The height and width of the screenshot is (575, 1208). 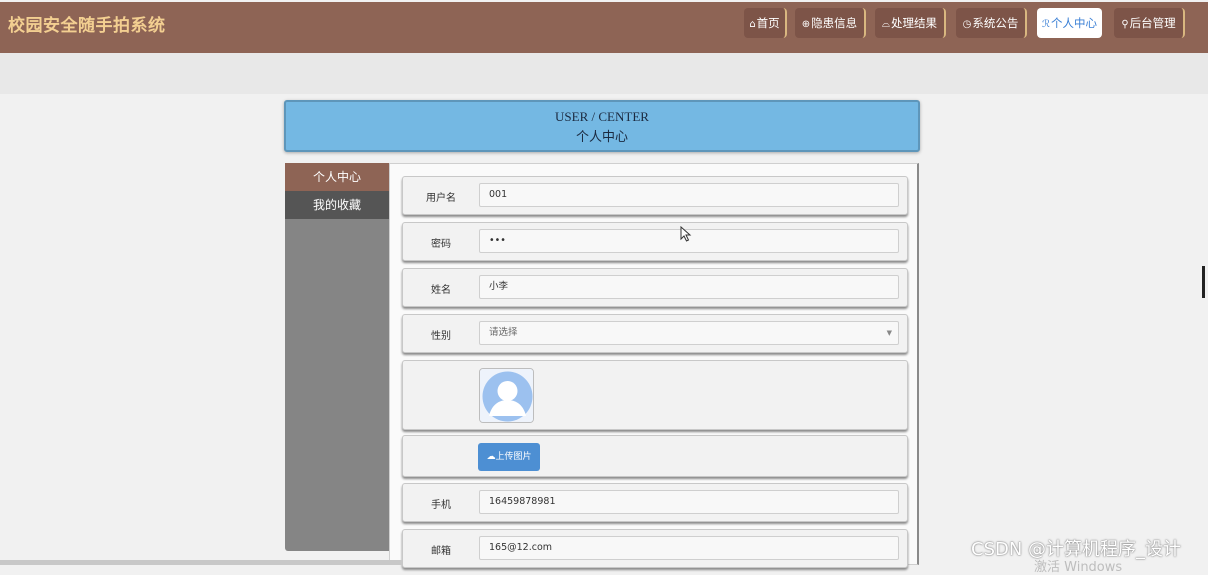 I want to click on nav-results: ⌓处理结果, so click(x=910, y=23).